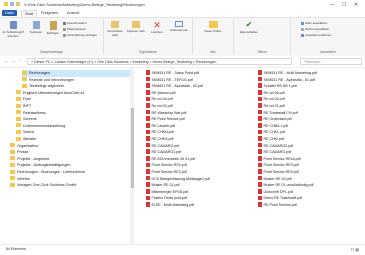  What do you see at coordinates (80, 35) in the screenshot?
I see `paste-shortcut-button: Verknüpfung einfügen` at bounding box center [80, 35].